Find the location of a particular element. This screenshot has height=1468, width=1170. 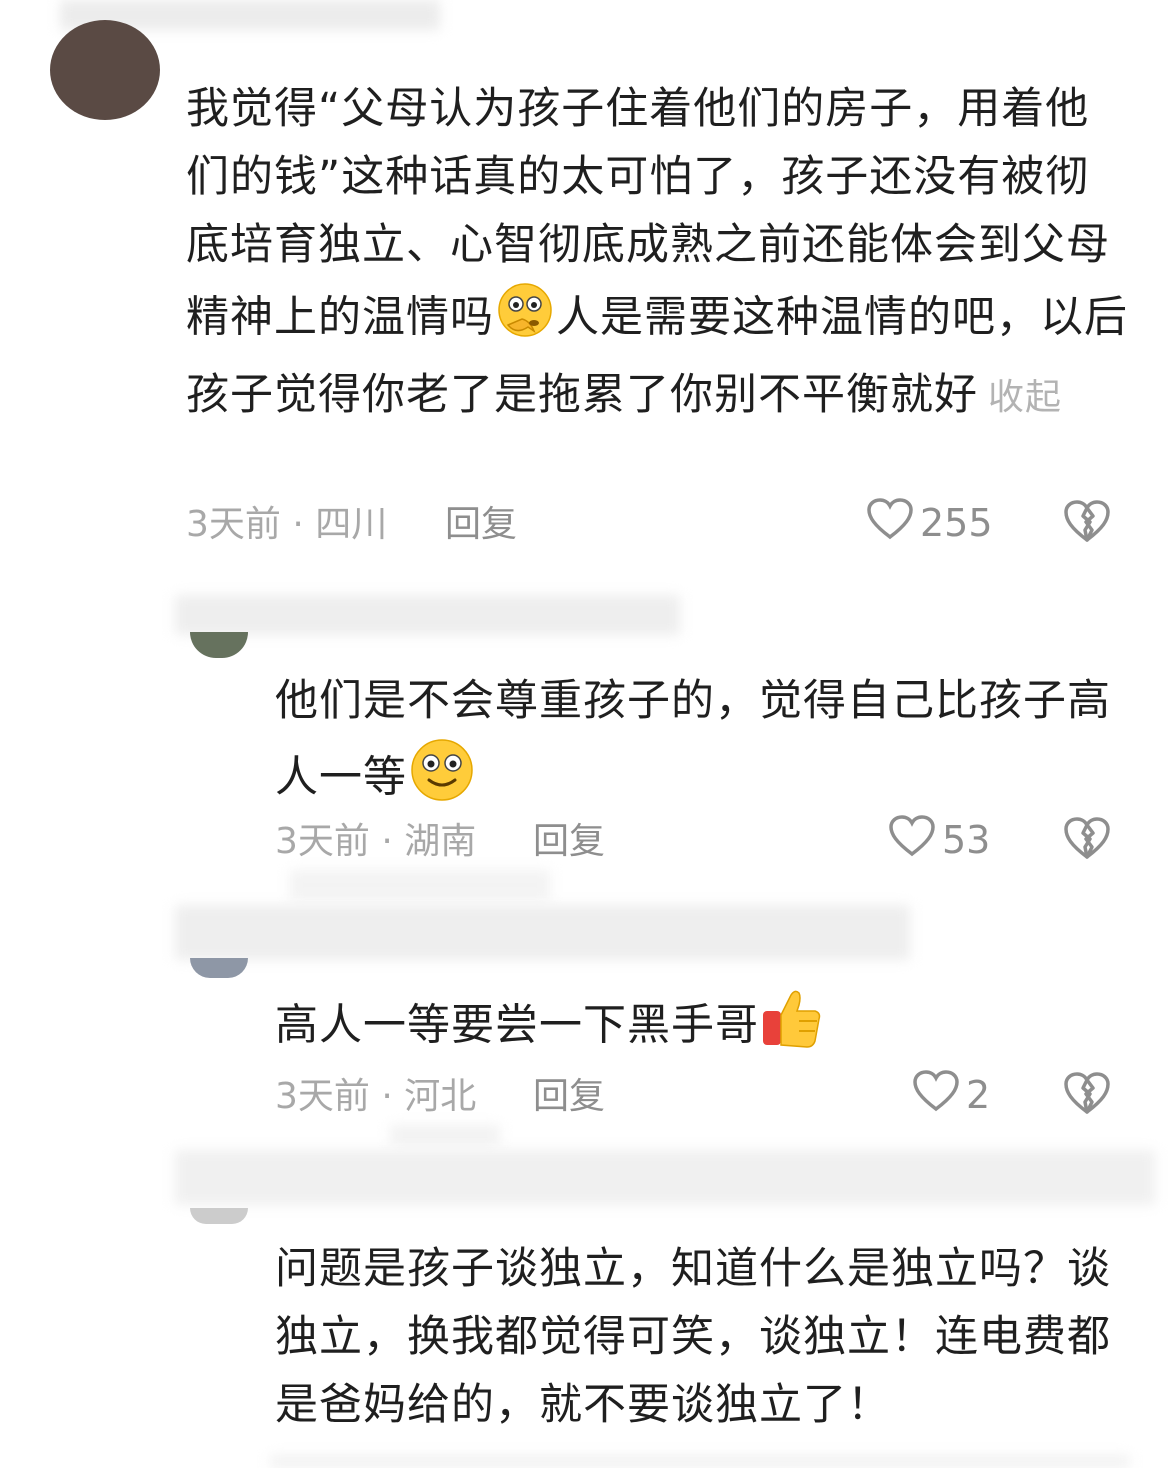

comment-meta: 3天前 · 四川 is located at coordinates (287, 524).